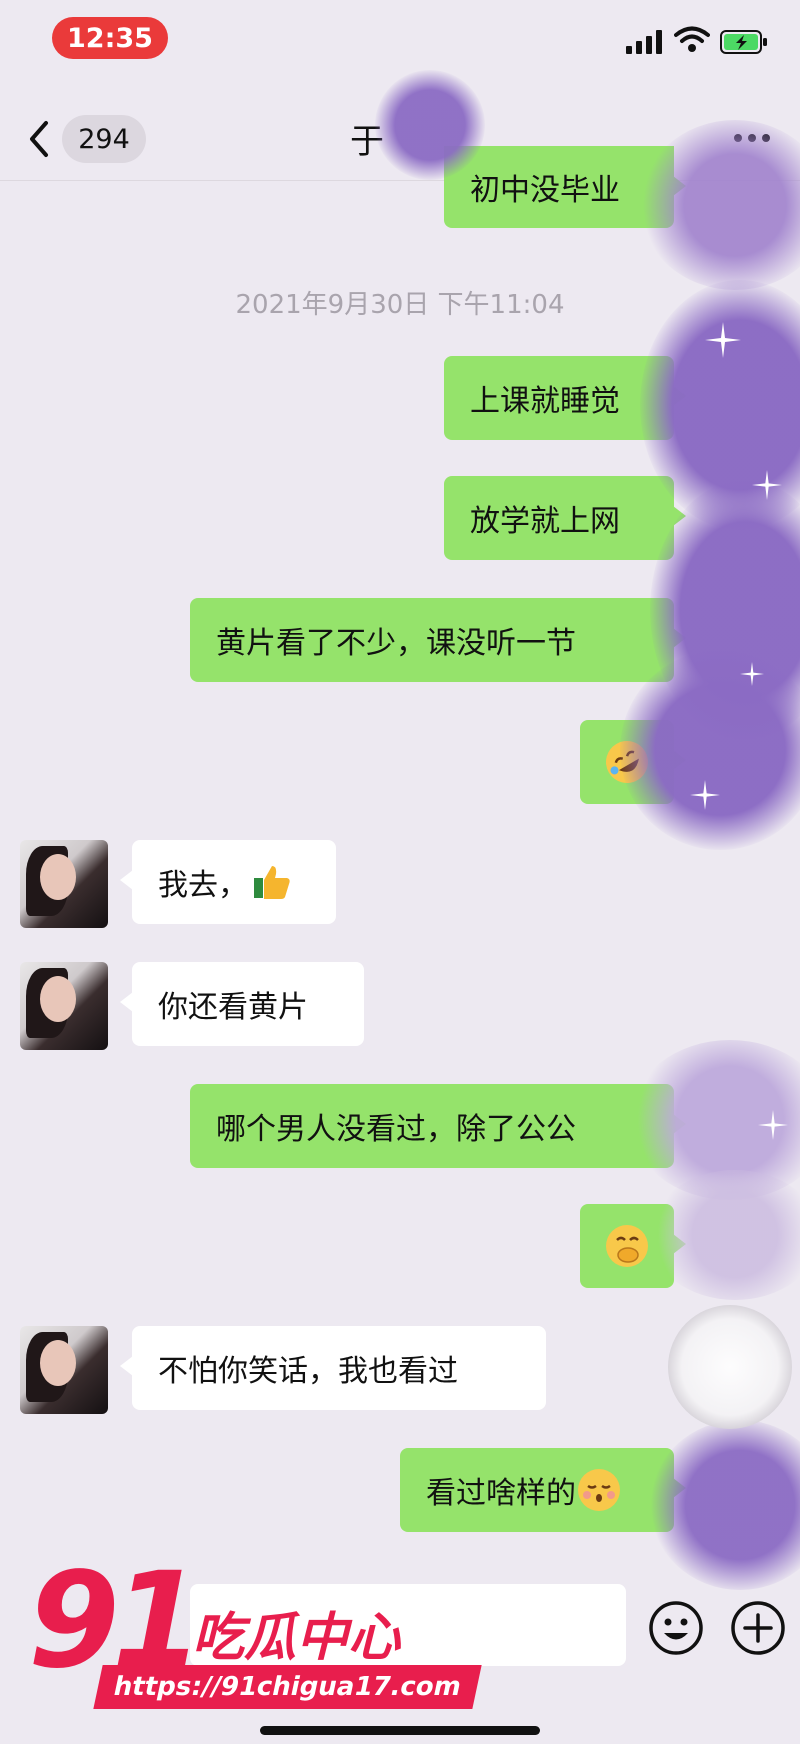  I want to click on sent-message: 哪个男人没看过，除了公公, so click(438, 1126).